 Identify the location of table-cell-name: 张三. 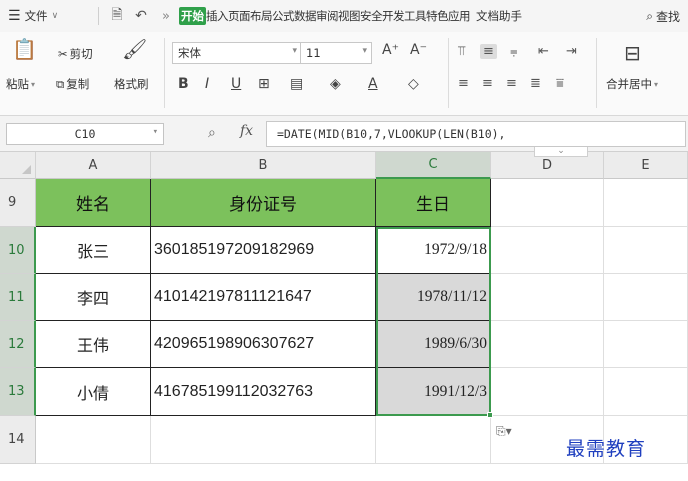
(93, 250).